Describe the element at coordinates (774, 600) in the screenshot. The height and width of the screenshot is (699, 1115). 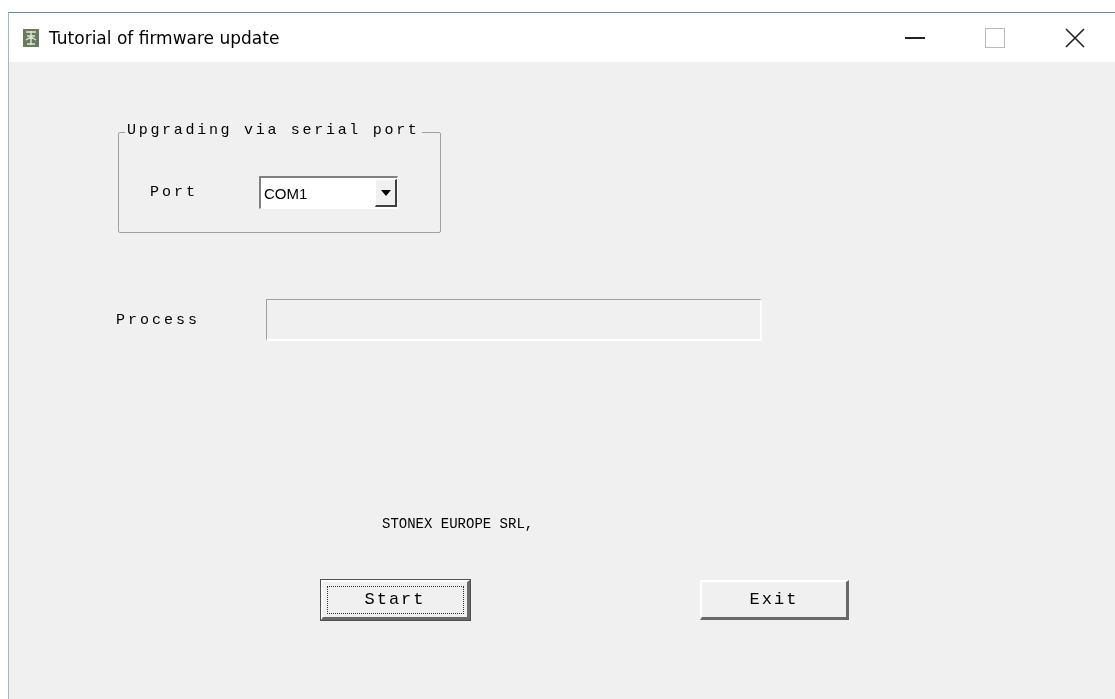
I see `dialog-button: Exit` at that location.